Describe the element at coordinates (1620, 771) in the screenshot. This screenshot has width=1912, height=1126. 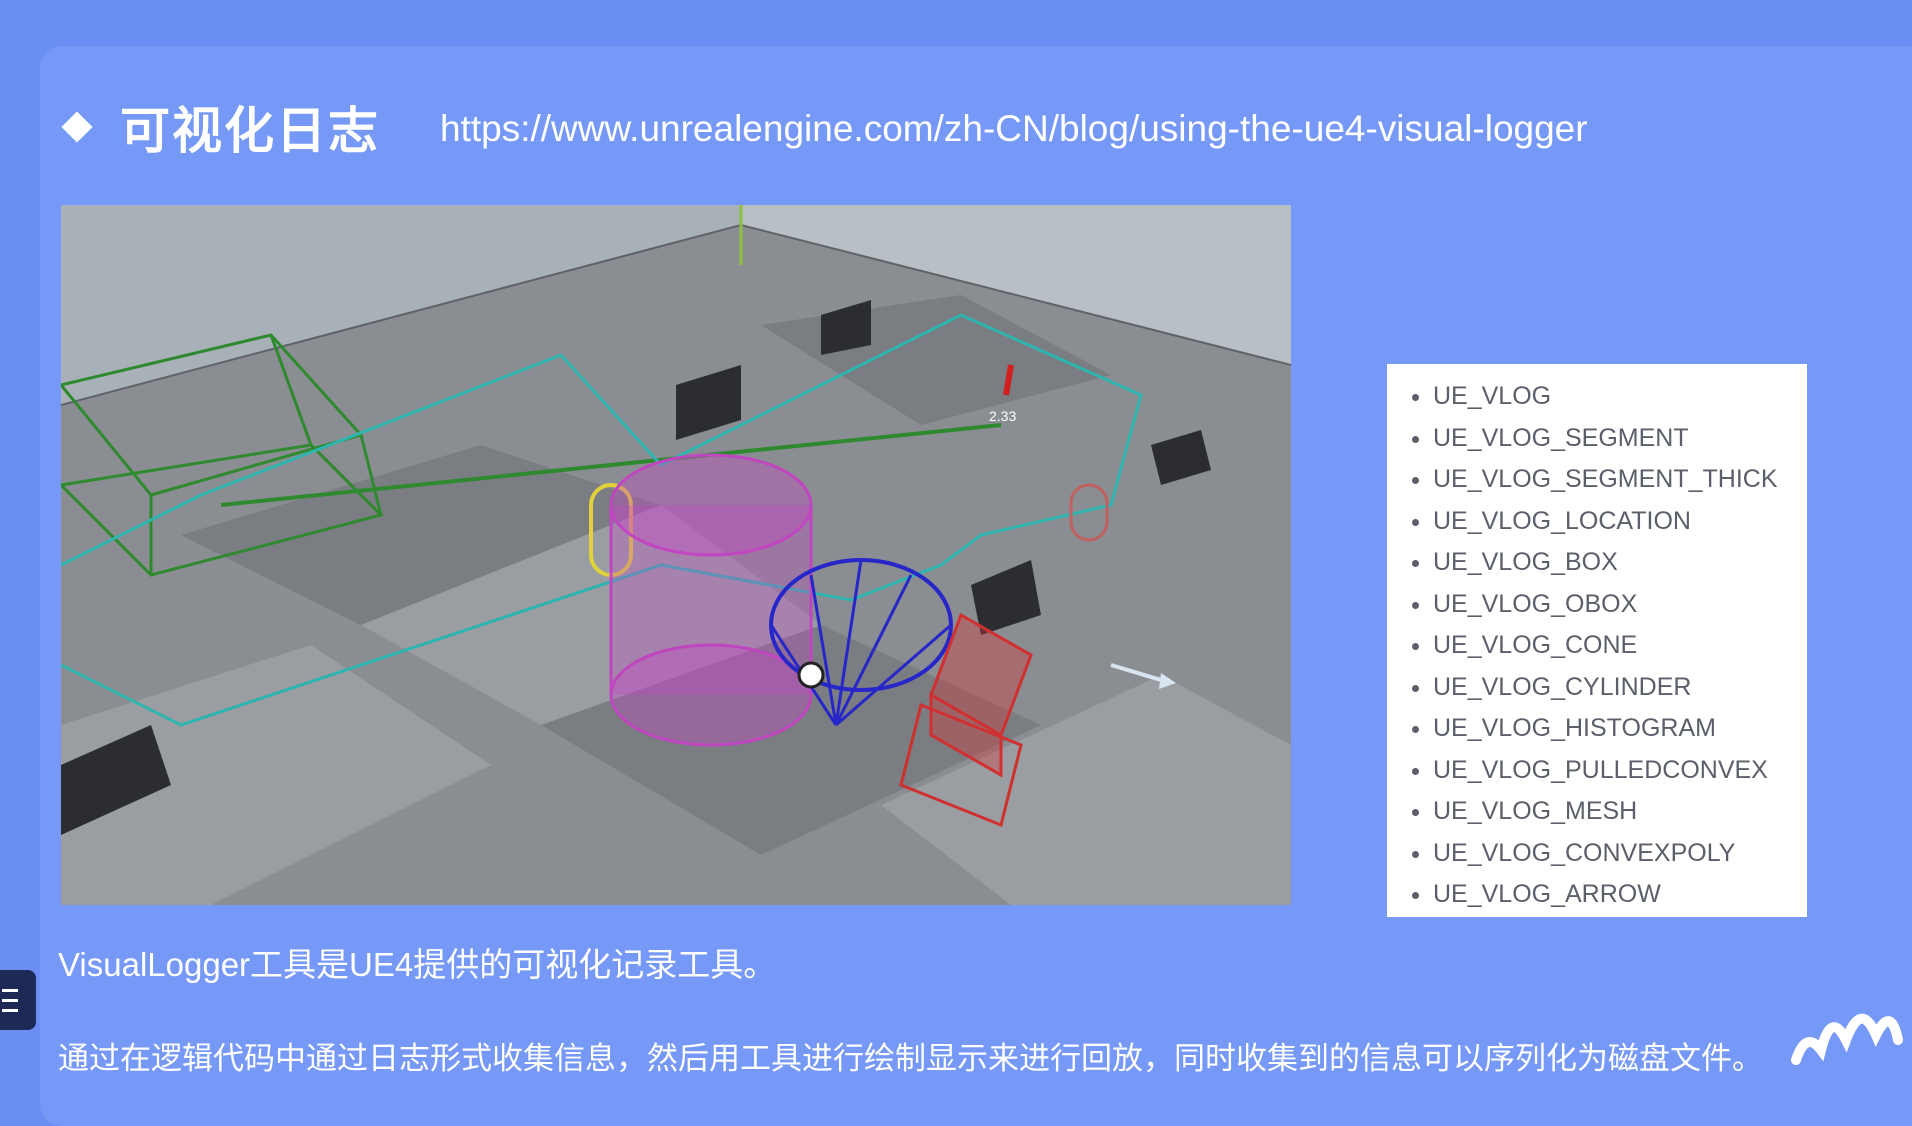
I see `macro-item: UE_VLOG_PULLEDCONVEX` at that location.